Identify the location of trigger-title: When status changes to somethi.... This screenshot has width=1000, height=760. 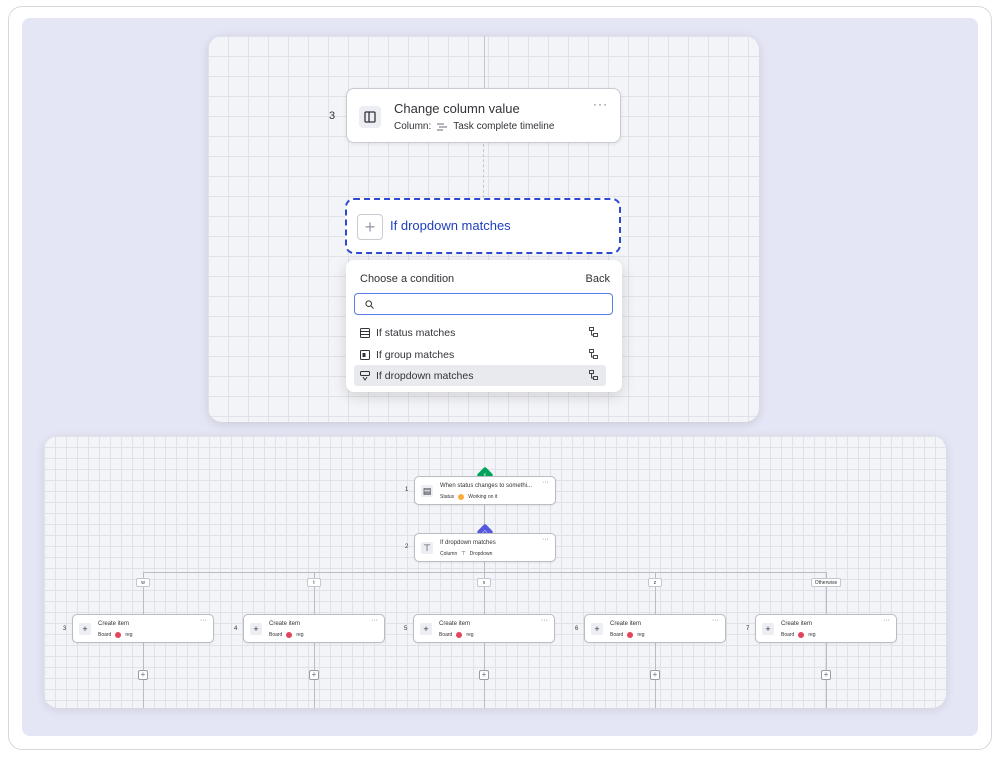
(486, 486).